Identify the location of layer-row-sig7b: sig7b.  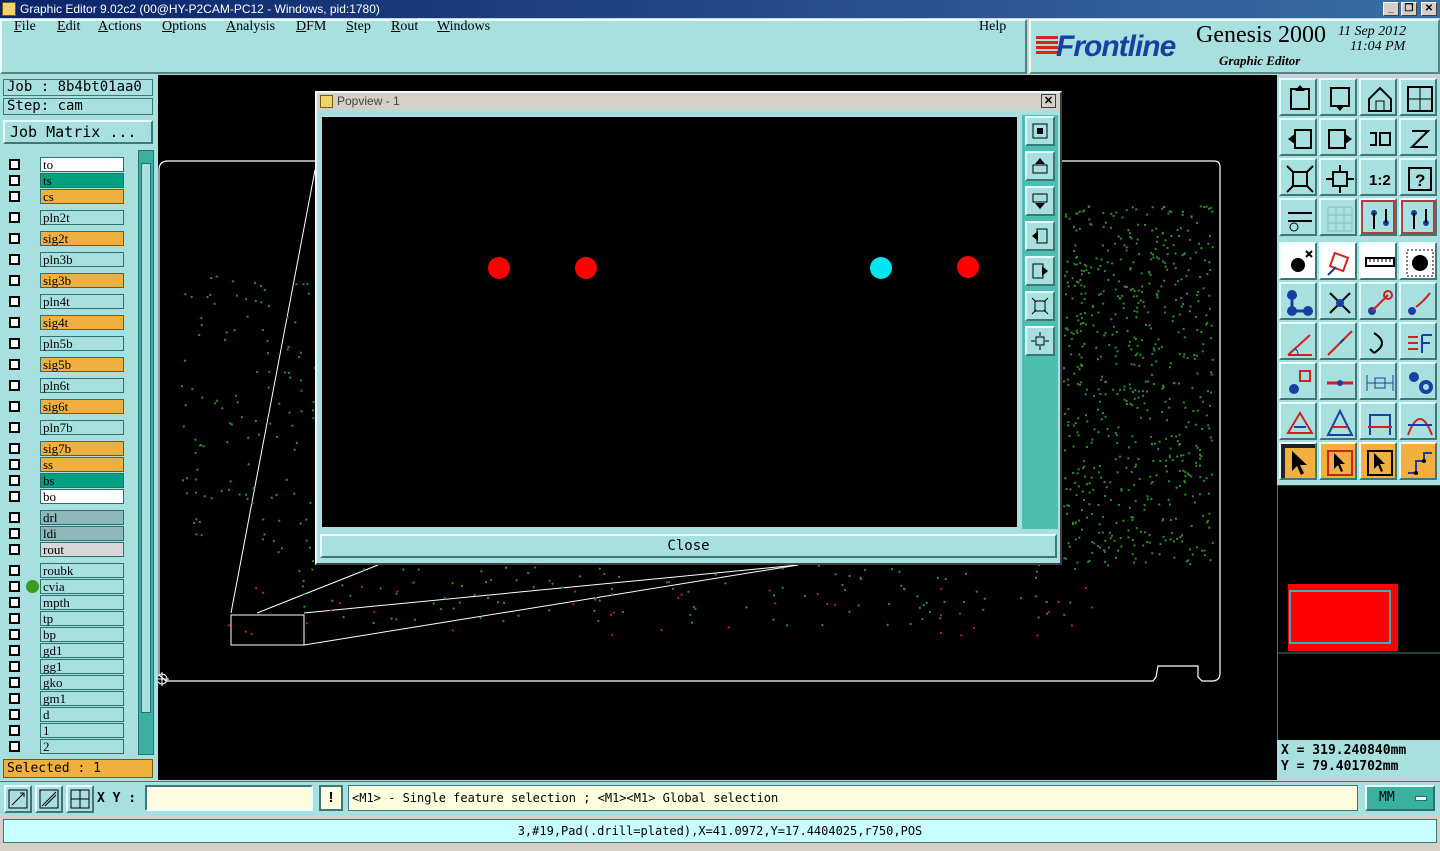
(65, 448).